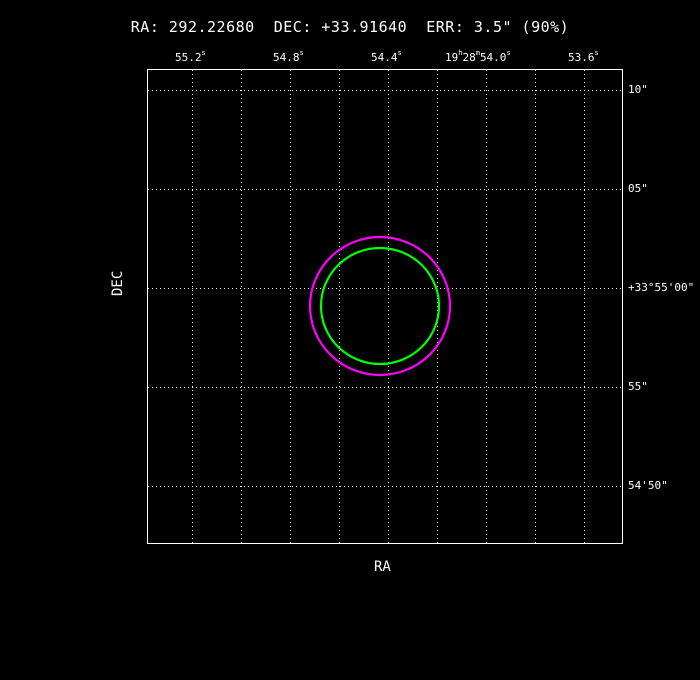 This screenshot has height=680, width=700. I want to click on top-tick-1: 54.8s, so click(288, 56).